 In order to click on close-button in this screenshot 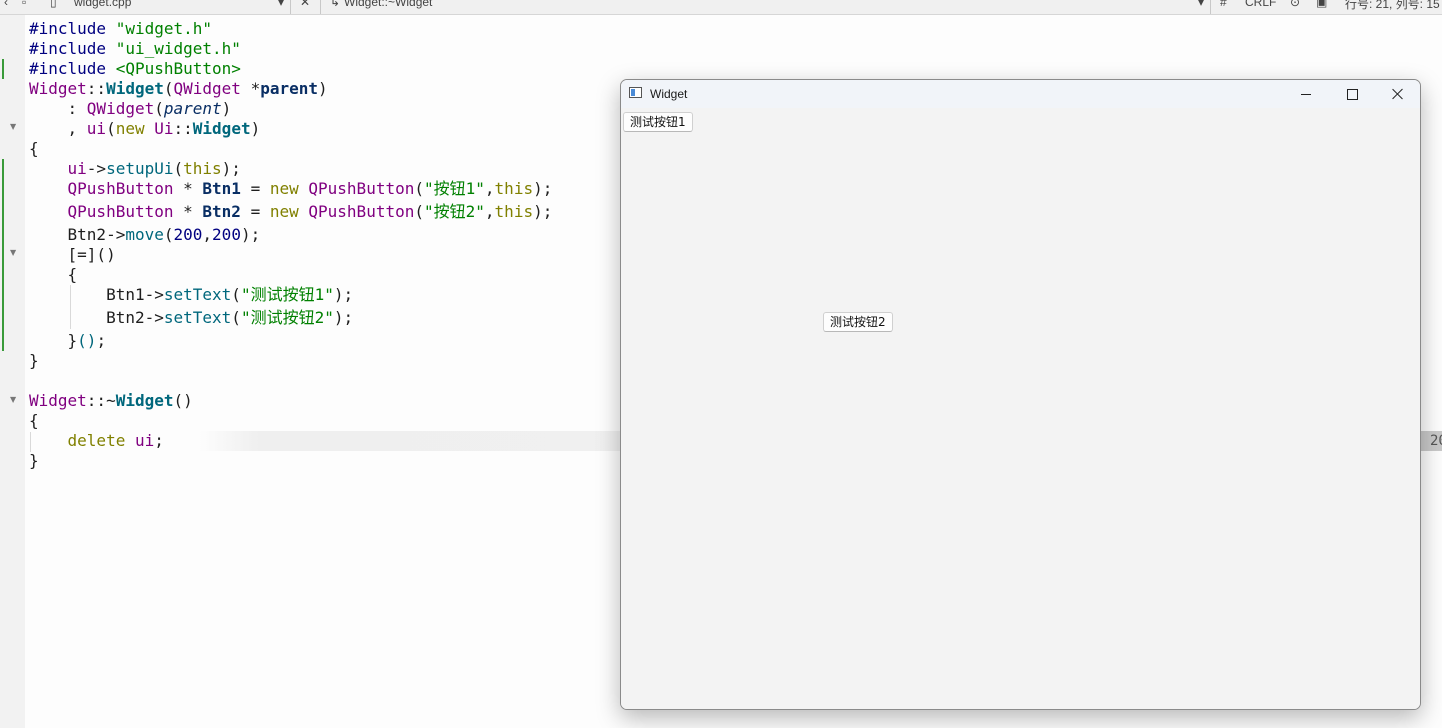, I will do `click(1397, 94)`.